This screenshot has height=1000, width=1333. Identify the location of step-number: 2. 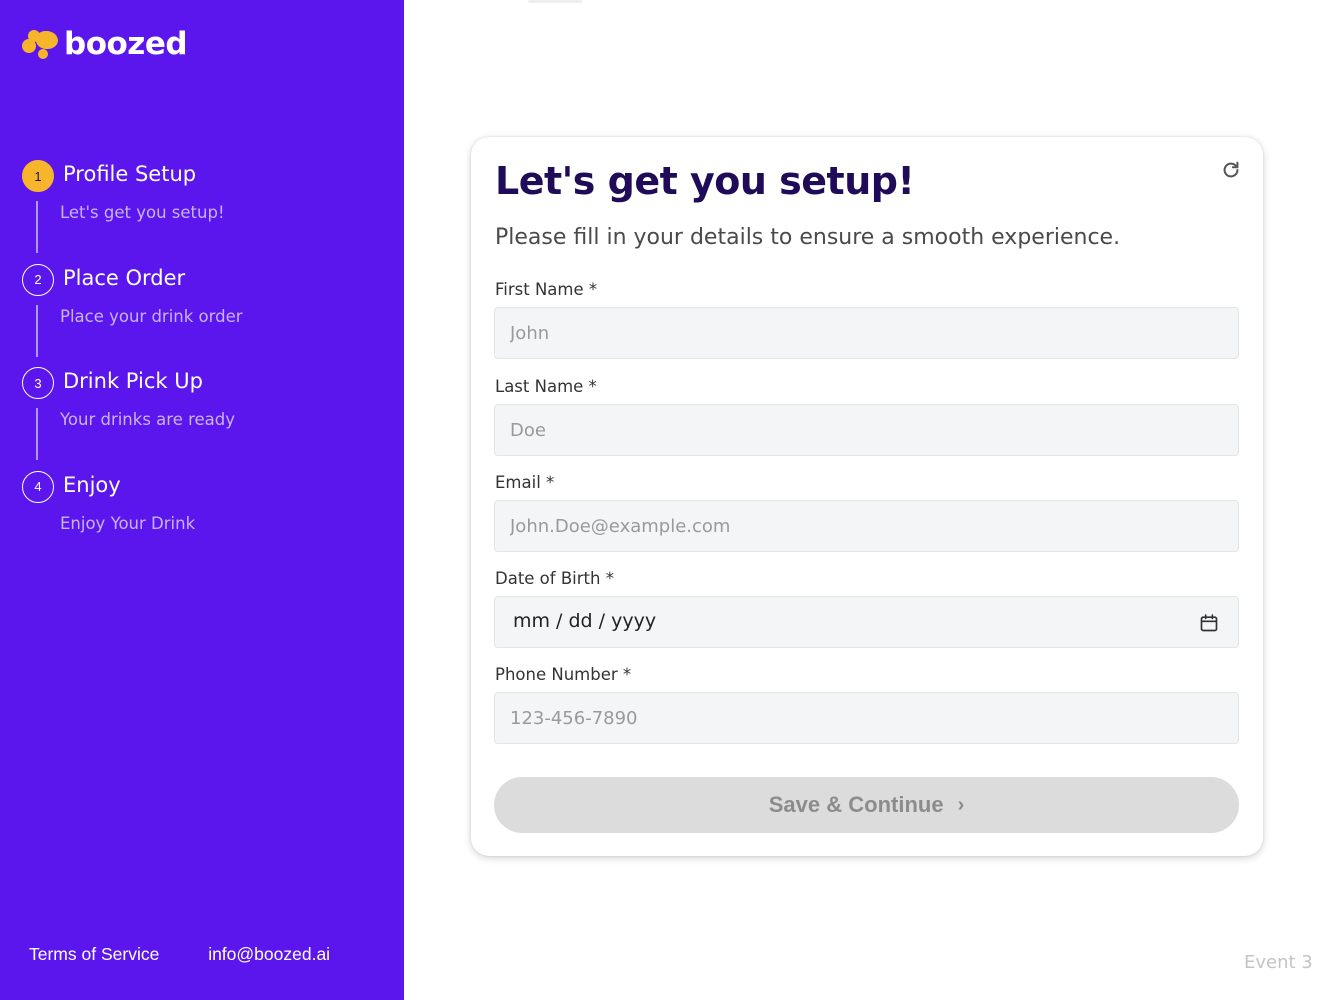
(38, 279).